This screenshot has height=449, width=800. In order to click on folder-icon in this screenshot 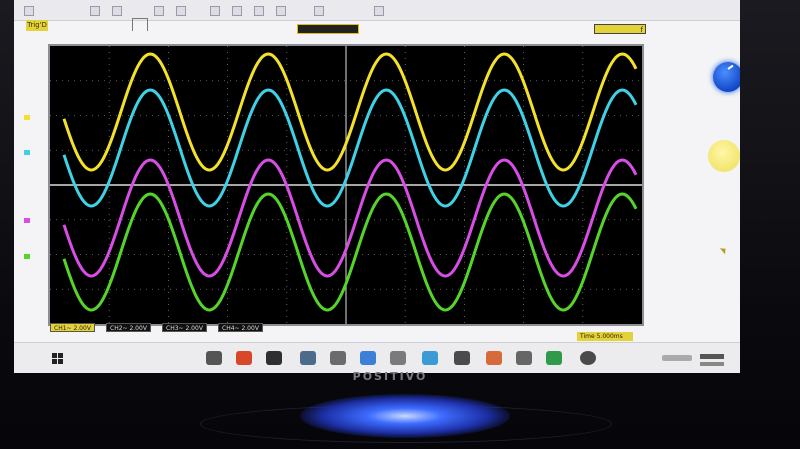, I will do `click(338, 358)`.